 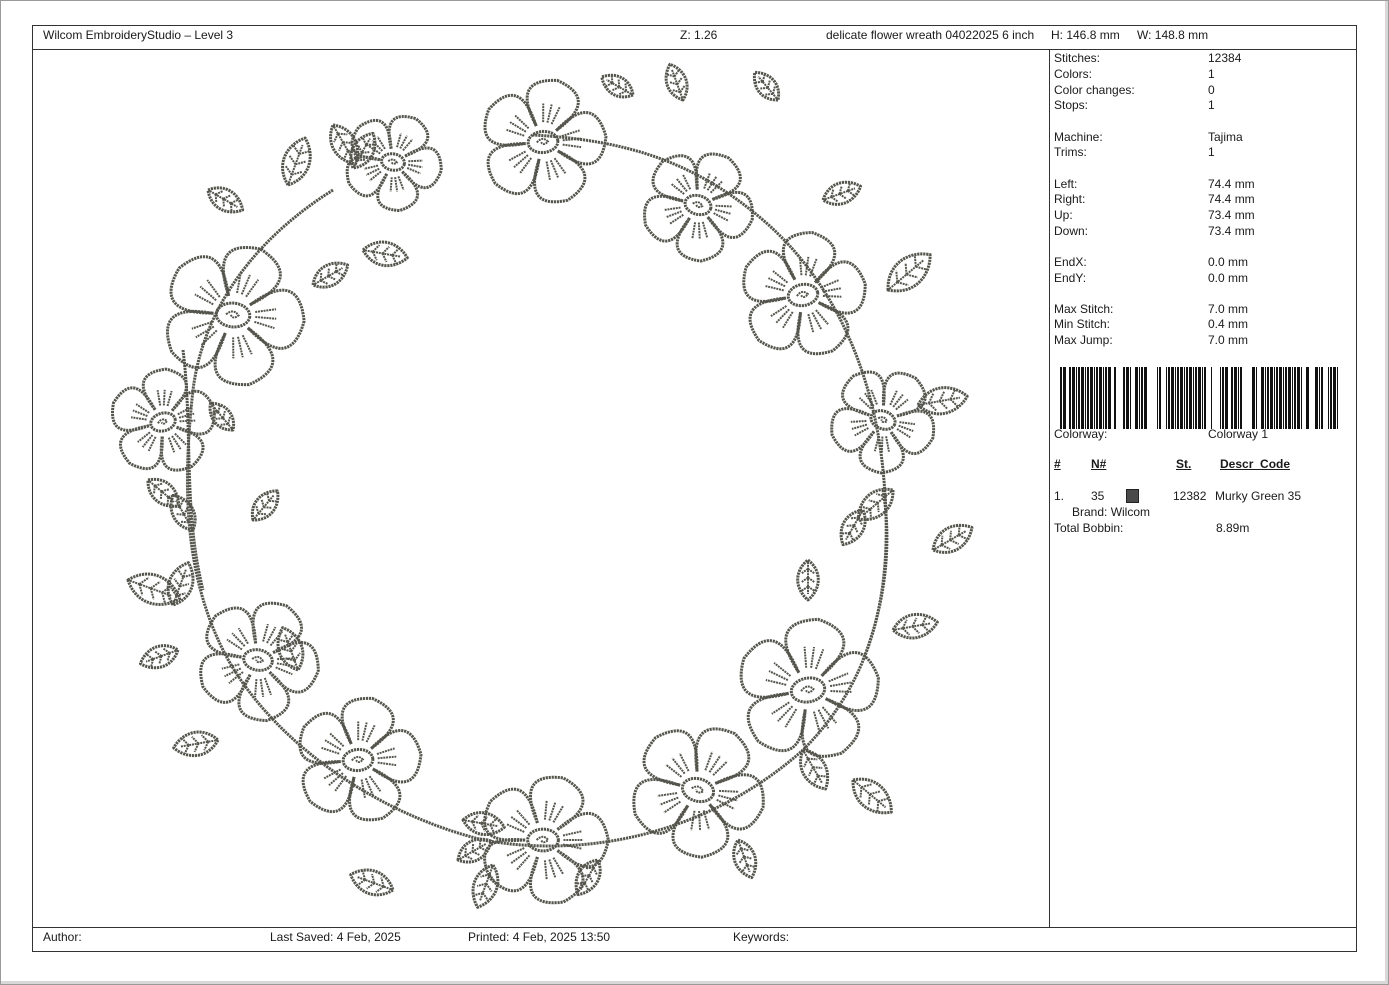 What do you see at coordinates (1134, 105) in the screenshot?
I see `stops-row: Stops: 1` at bounding box center [1134, 105].